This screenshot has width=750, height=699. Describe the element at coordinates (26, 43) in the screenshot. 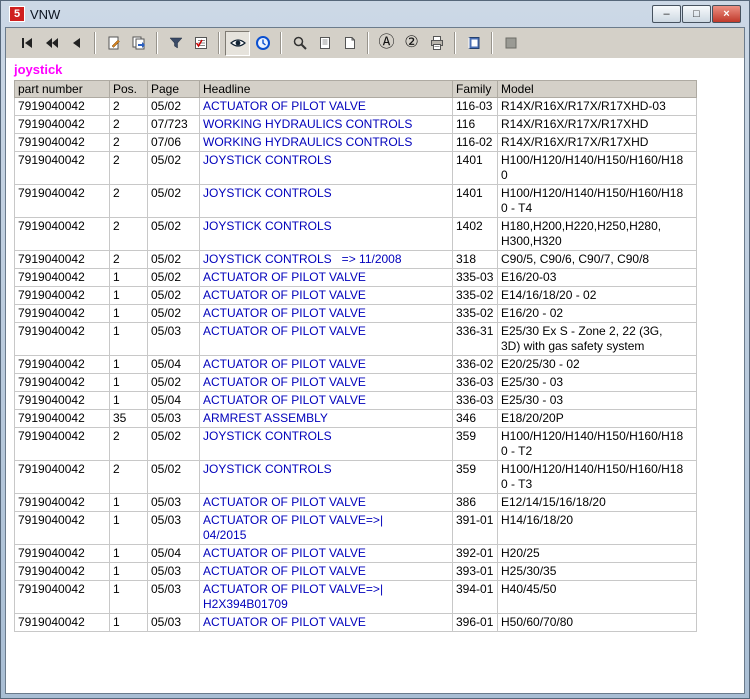

I see `first-record-button` at that location.